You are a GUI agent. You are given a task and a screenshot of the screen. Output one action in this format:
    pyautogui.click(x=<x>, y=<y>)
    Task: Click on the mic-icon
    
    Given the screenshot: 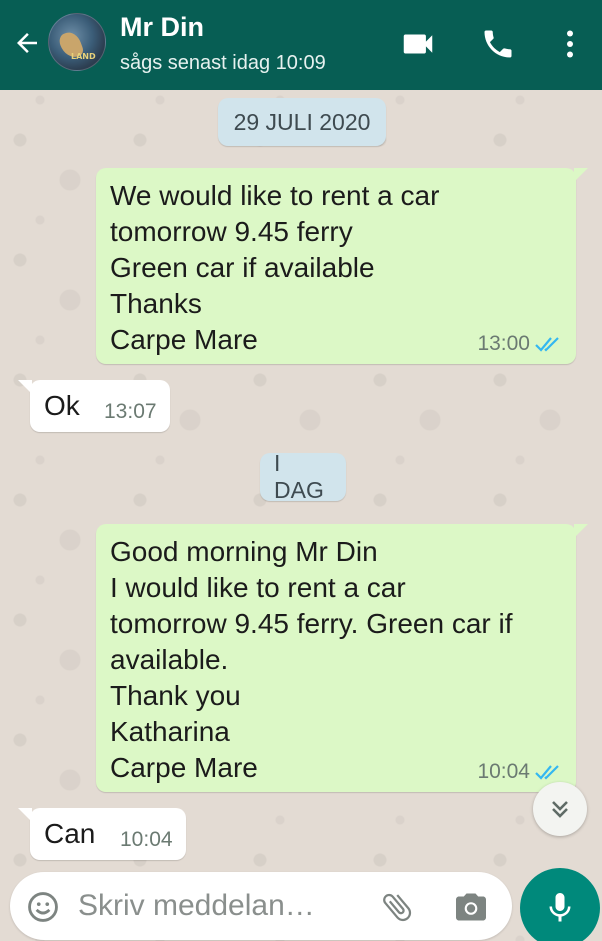 What is the action you would take?
    pyautogui.click(x=560, y=907)
    